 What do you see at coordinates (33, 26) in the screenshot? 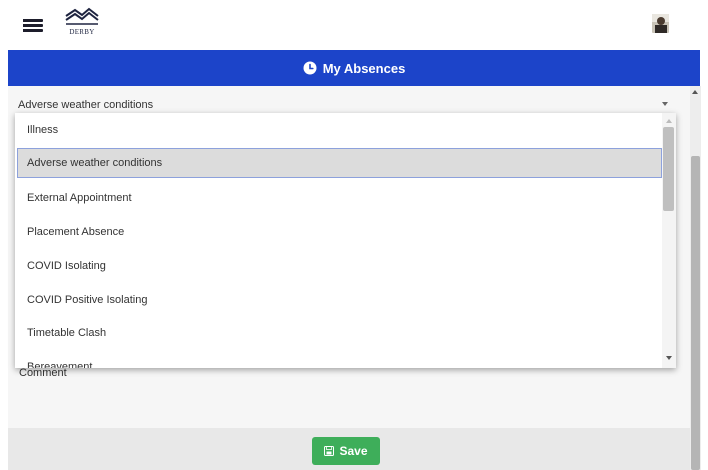
I see `hamburger-menu-icon` at bounding box center [33, 26].